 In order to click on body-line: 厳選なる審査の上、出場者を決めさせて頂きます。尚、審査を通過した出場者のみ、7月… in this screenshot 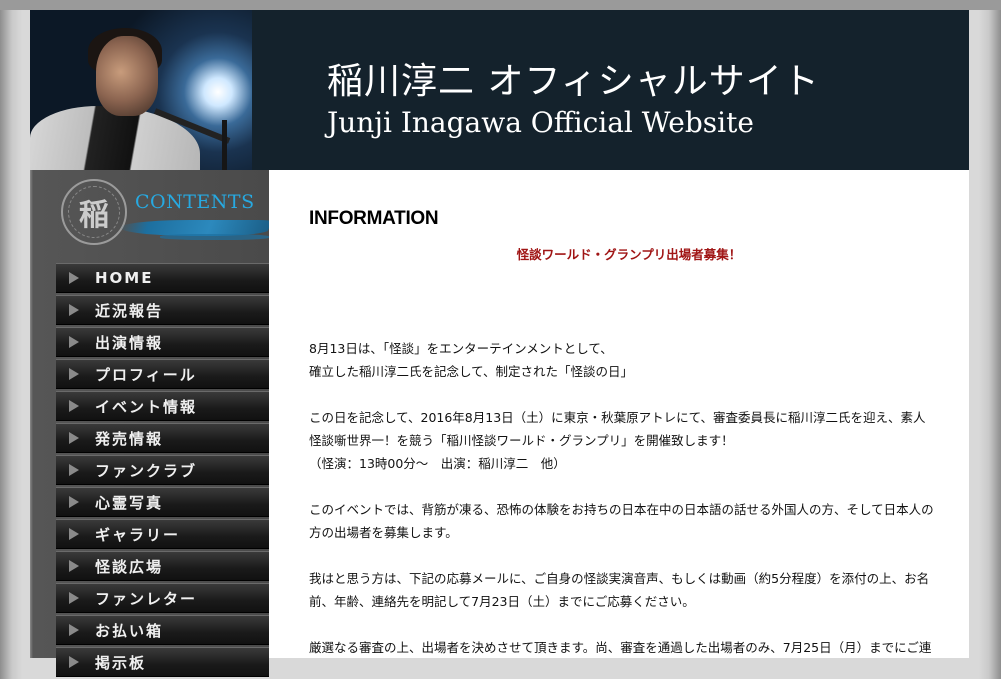, I will do `click(620, 647)`.